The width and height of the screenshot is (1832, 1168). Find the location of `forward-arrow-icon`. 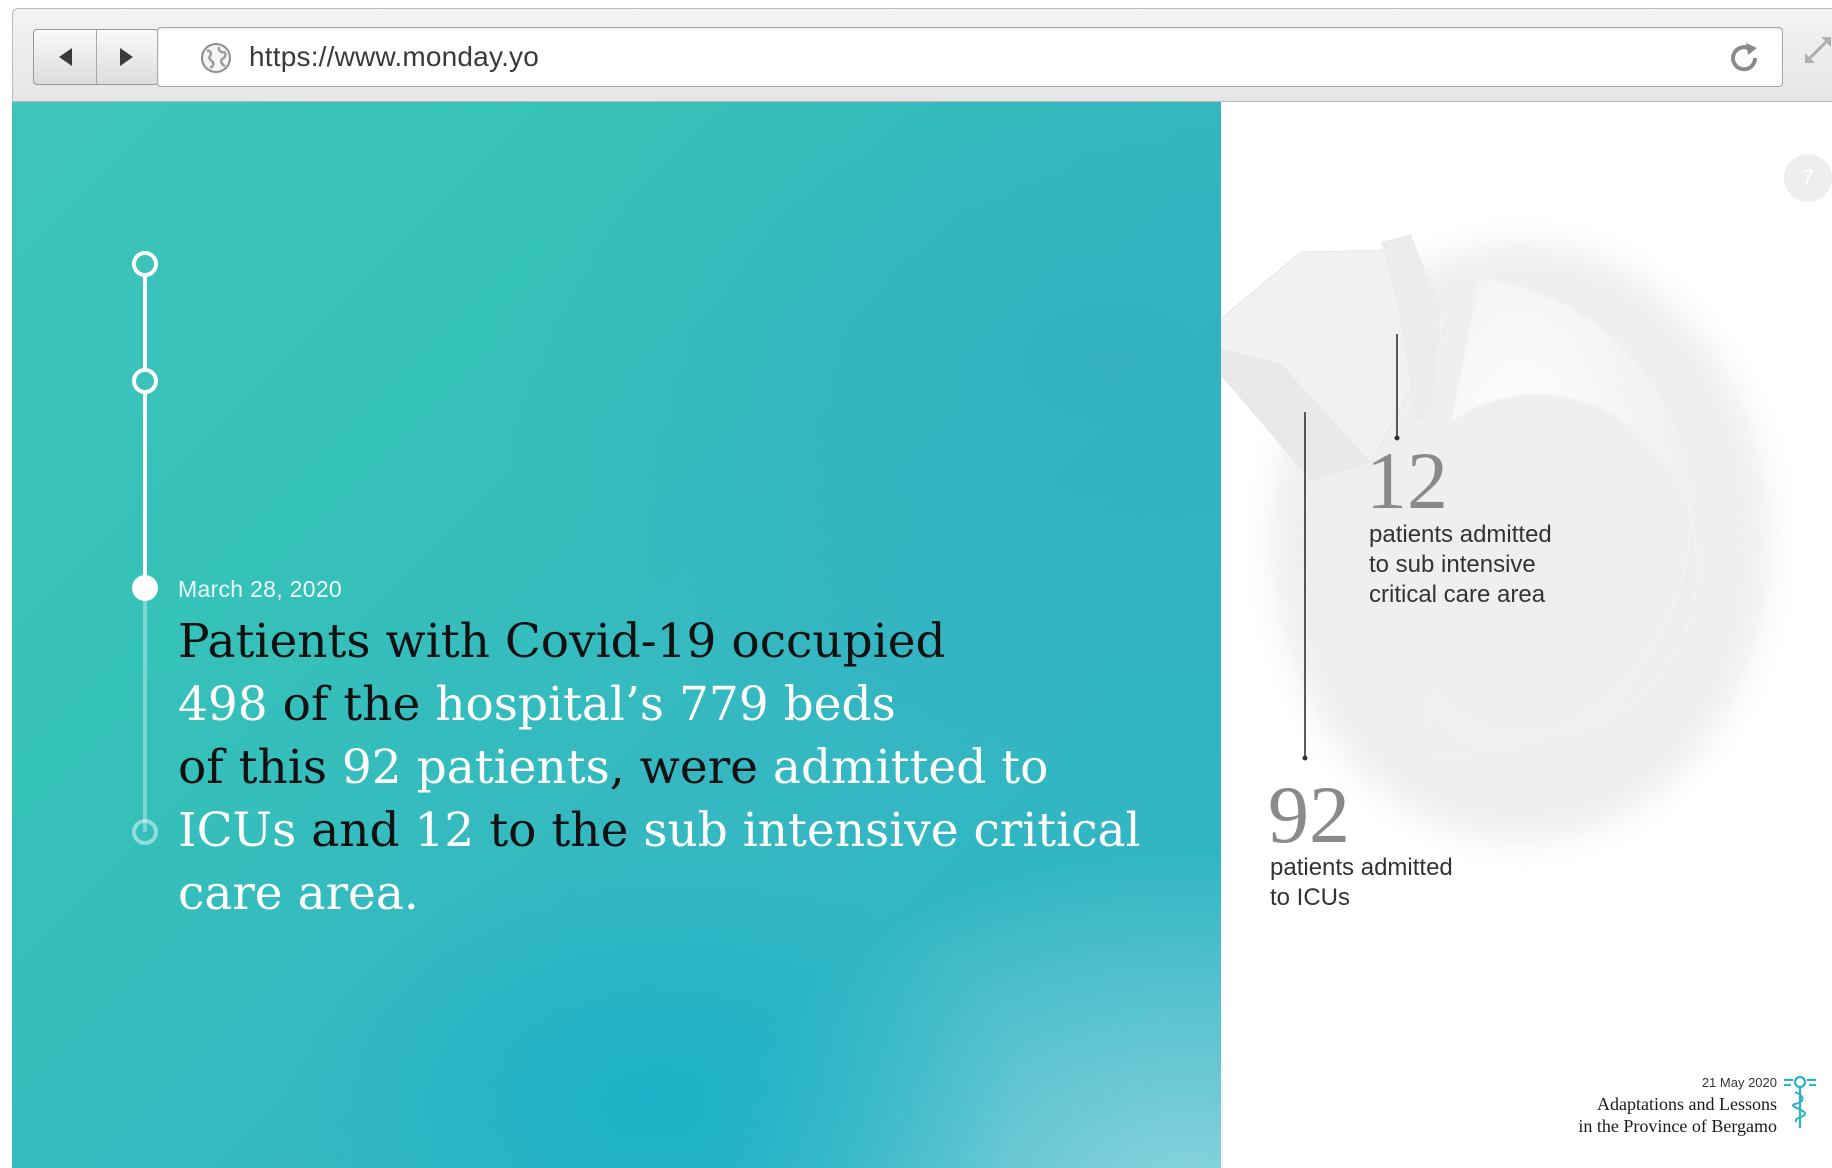

forward-arrow-icon is located at coordinates (127, 57).